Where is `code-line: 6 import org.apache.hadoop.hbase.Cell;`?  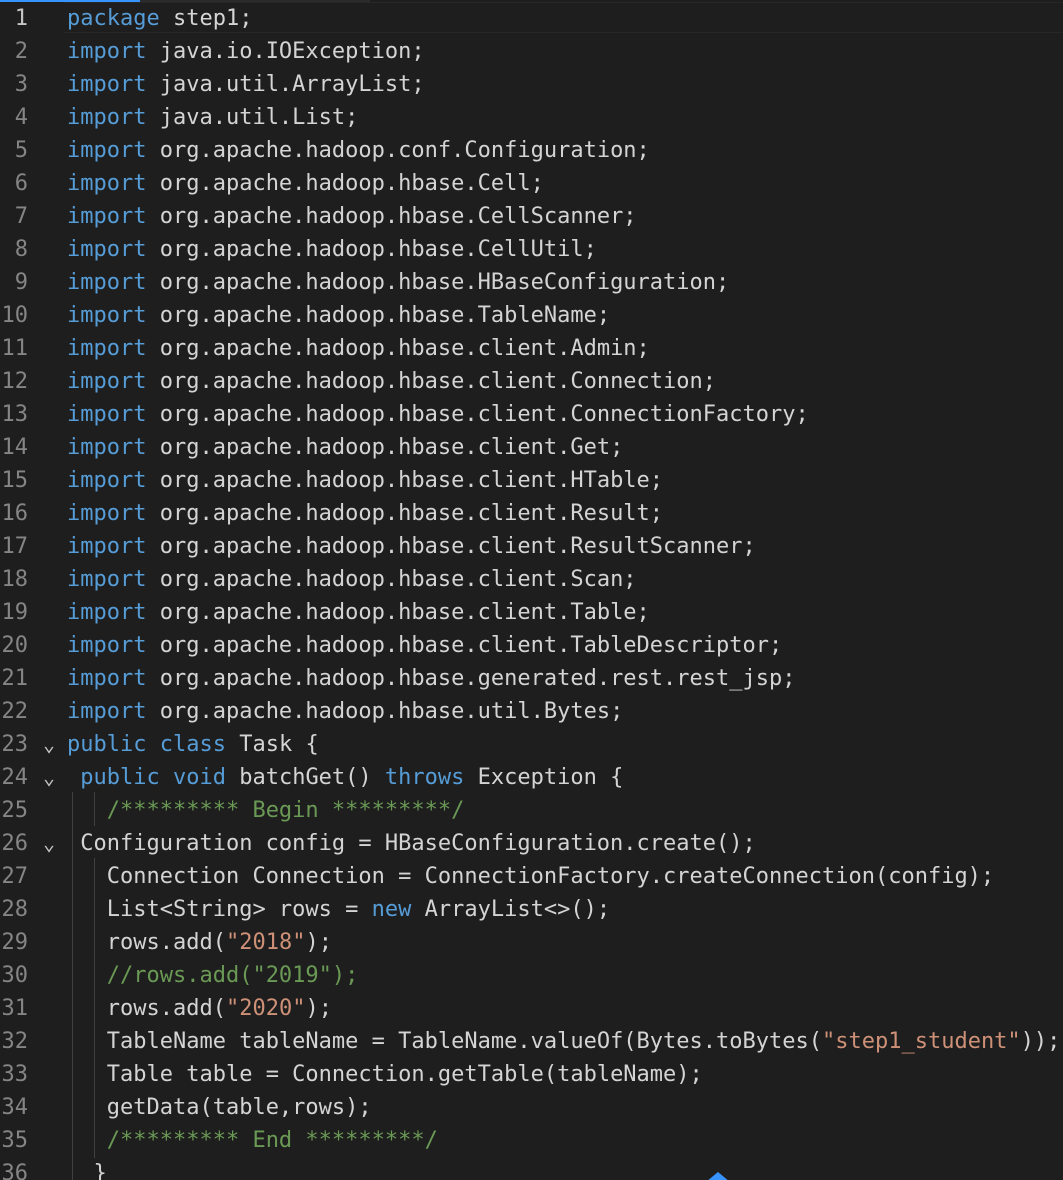
code-line: 6 import org.apache.hadoop.hbase.Cell; is located at coordinates (531, 183).